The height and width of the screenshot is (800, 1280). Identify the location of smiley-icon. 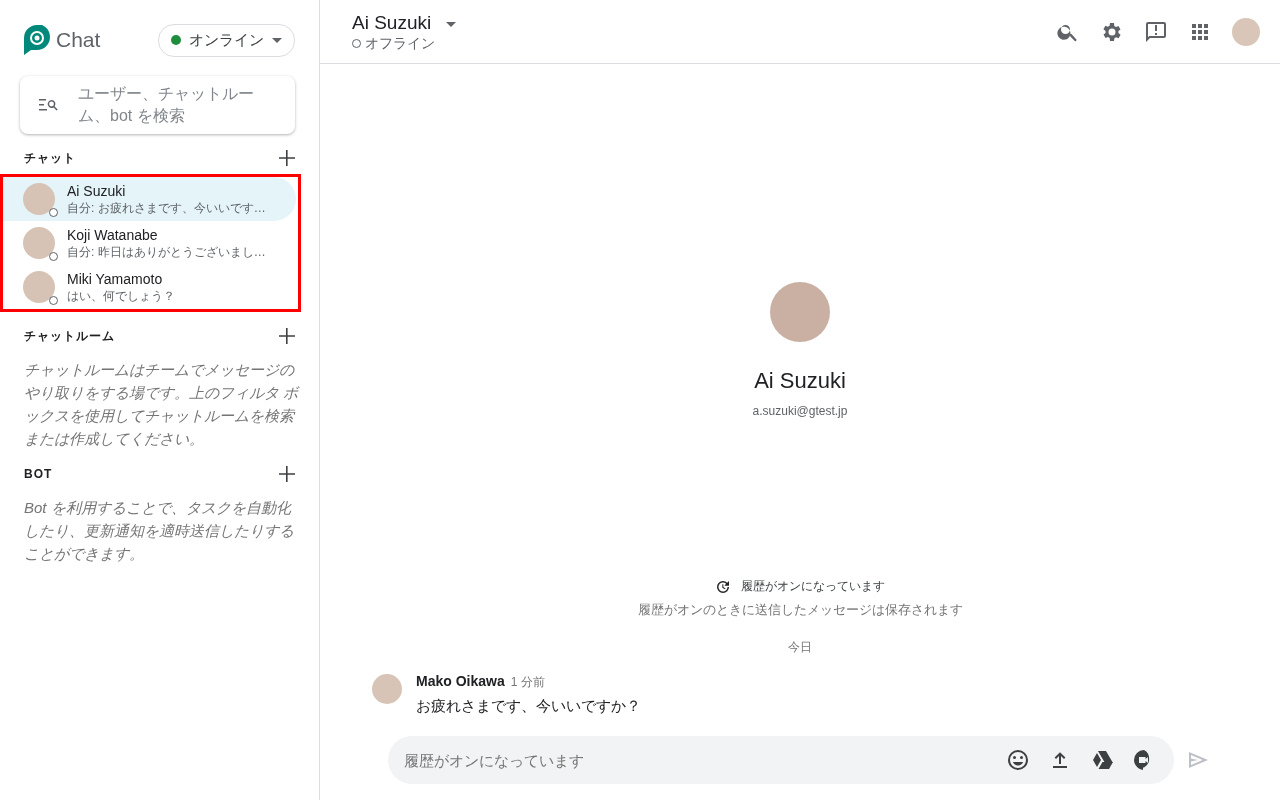
(1018, 760).